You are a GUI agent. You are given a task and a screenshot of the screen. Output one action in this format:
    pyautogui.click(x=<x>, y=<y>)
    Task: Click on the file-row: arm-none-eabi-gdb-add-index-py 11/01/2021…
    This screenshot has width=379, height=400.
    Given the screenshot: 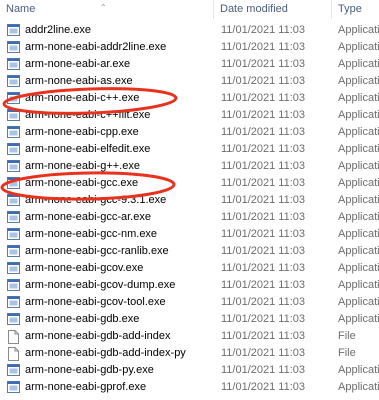 What is the action you would take?
    pyautogui.click(x=189, y=353)
    